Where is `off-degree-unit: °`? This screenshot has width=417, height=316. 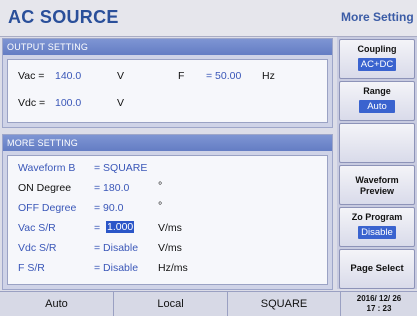
off-degree-unit: ° is located at coordinates (160, 206).